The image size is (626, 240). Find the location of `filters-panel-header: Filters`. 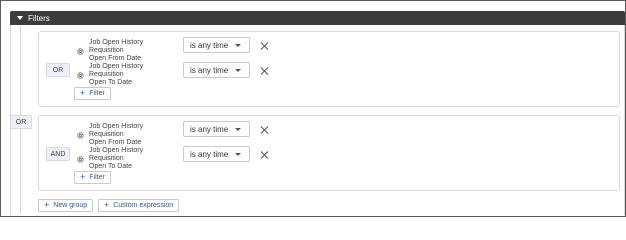

filters-panel-header: Filters is located at coordinates (317, 18).